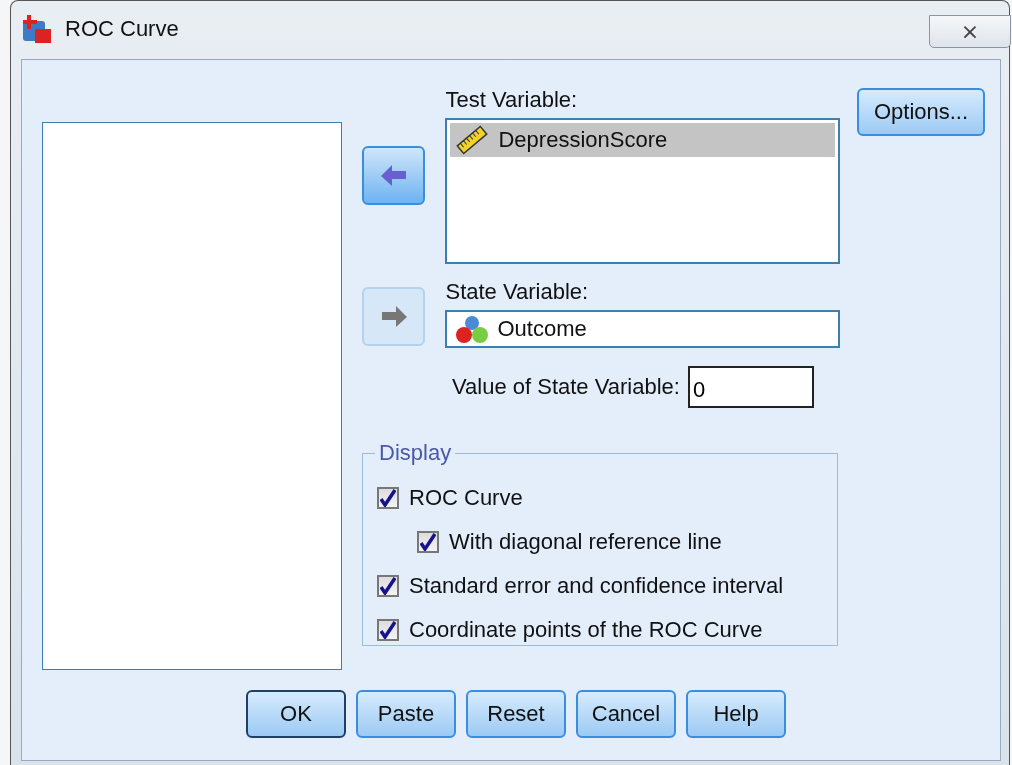  Describe the element at coordinates (415, 453) in the screenshot. I see `group-title: Display` at that location.